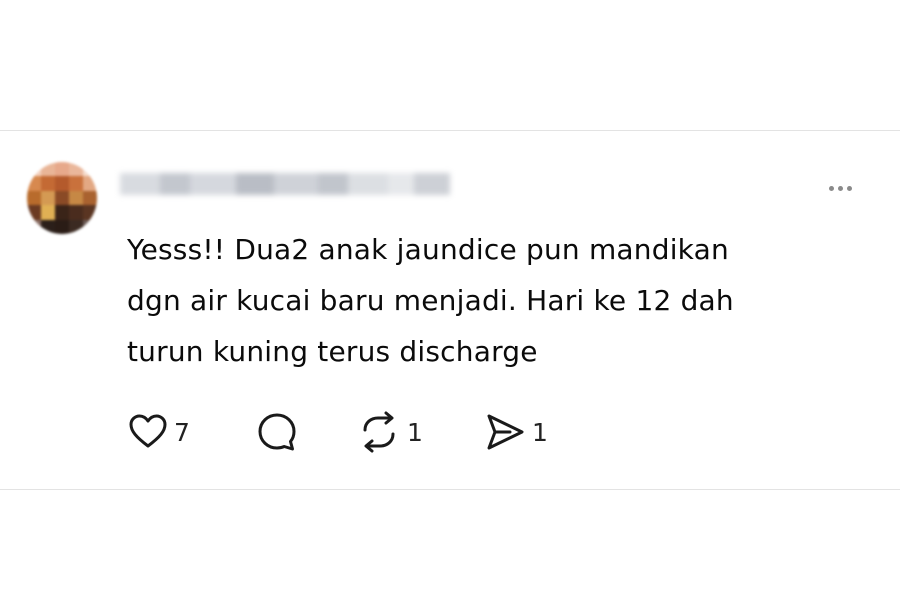 The height and width of the screenshot is (600, 900). Describe the element at coordinates (505, 432) in the screenshot. I see `send-icon` at that location.